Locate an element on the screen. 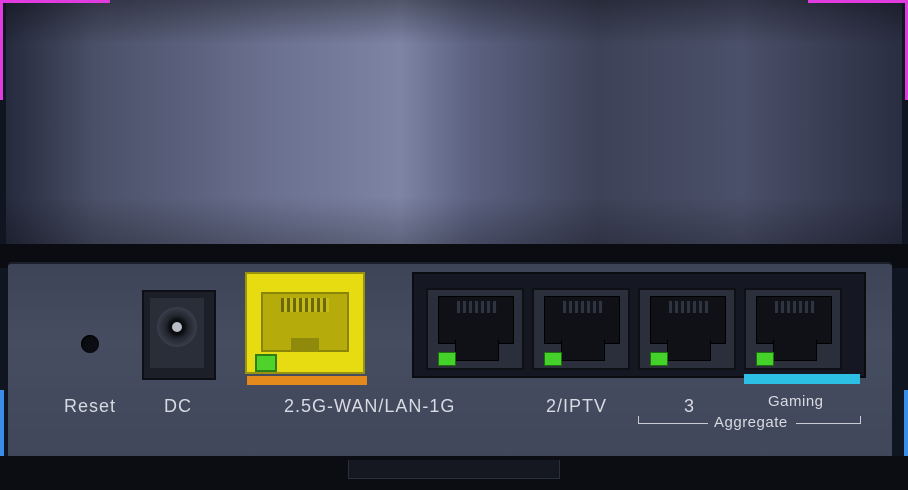 Image resolution: width=908 pixels, height=490 pixels. lan1-status-led is located at coordinates (447, 359).